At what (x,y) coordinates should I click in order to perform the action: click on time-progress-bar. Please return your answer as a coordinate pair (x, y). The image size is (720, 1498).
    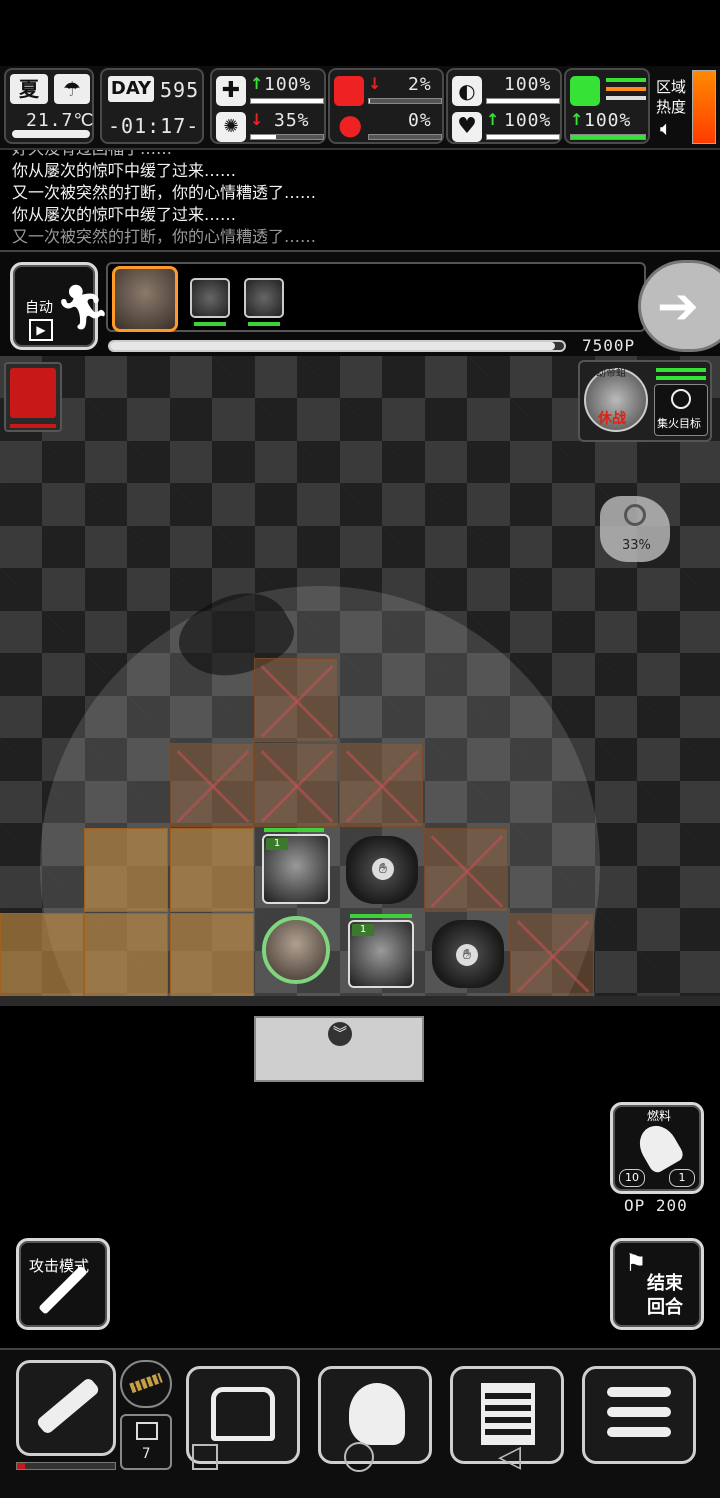
    Looking at the image, I should click on (337, 346).